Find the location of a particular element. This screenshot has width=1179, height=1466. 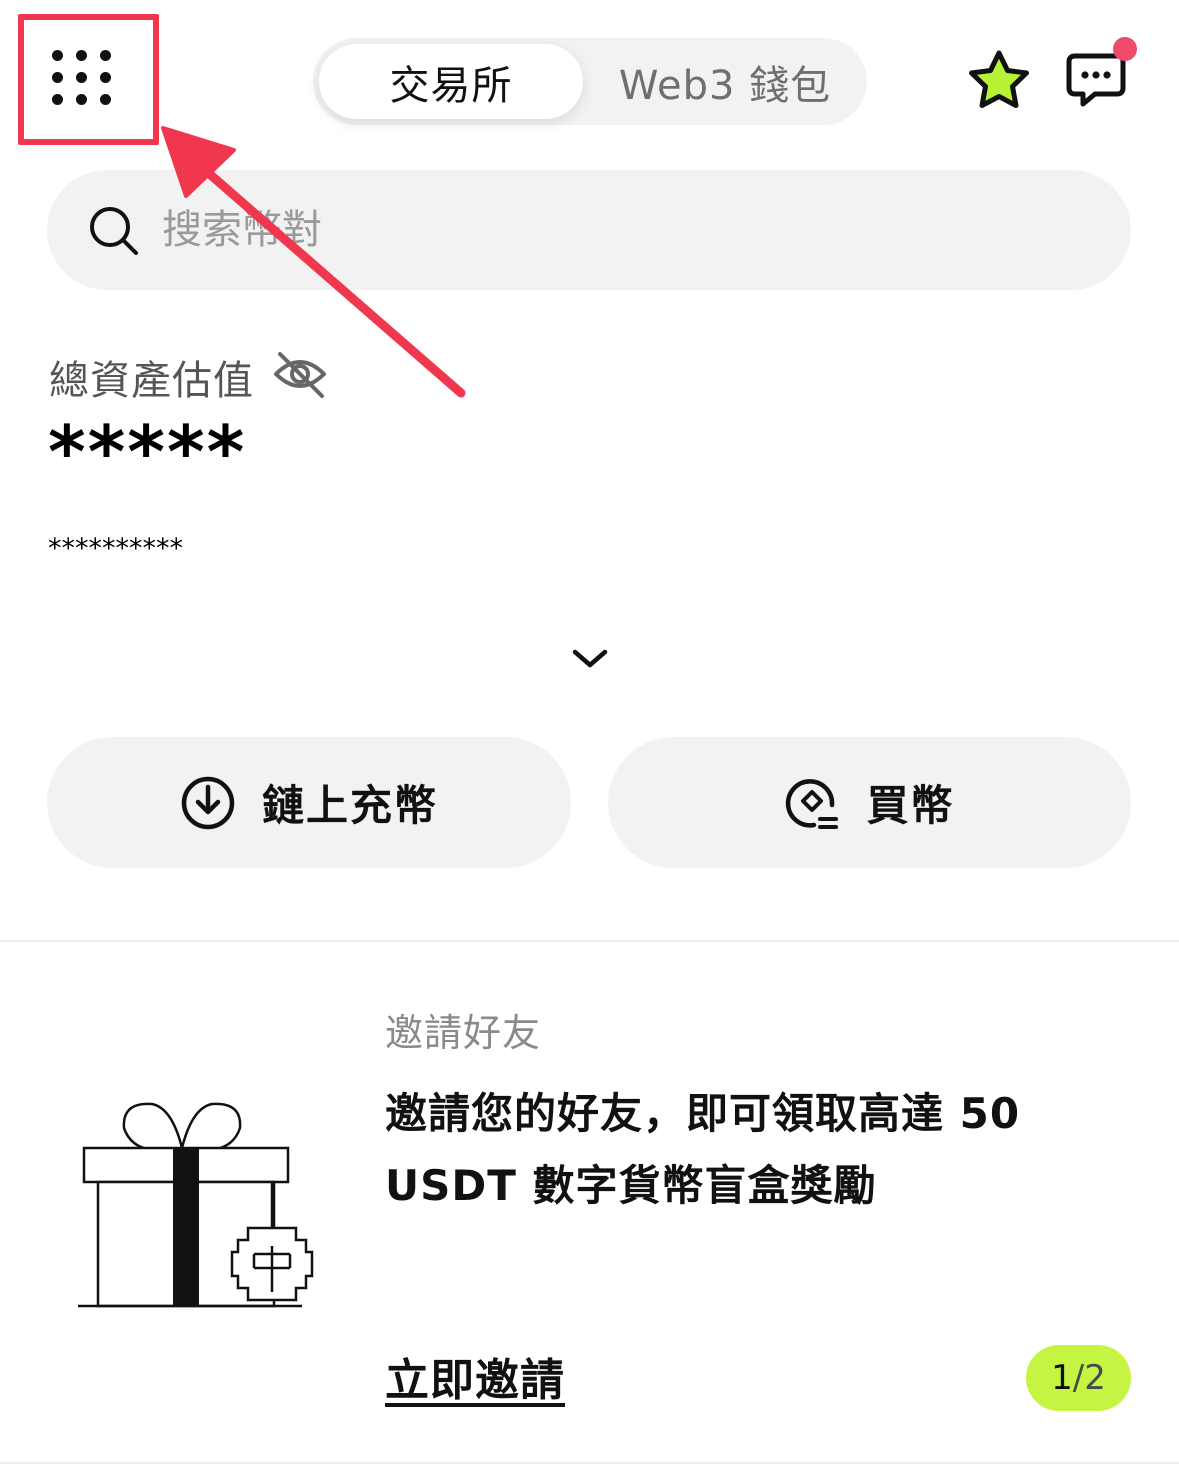

deposit-button: 鏈上充幣 is located at coordinates (309, 802).